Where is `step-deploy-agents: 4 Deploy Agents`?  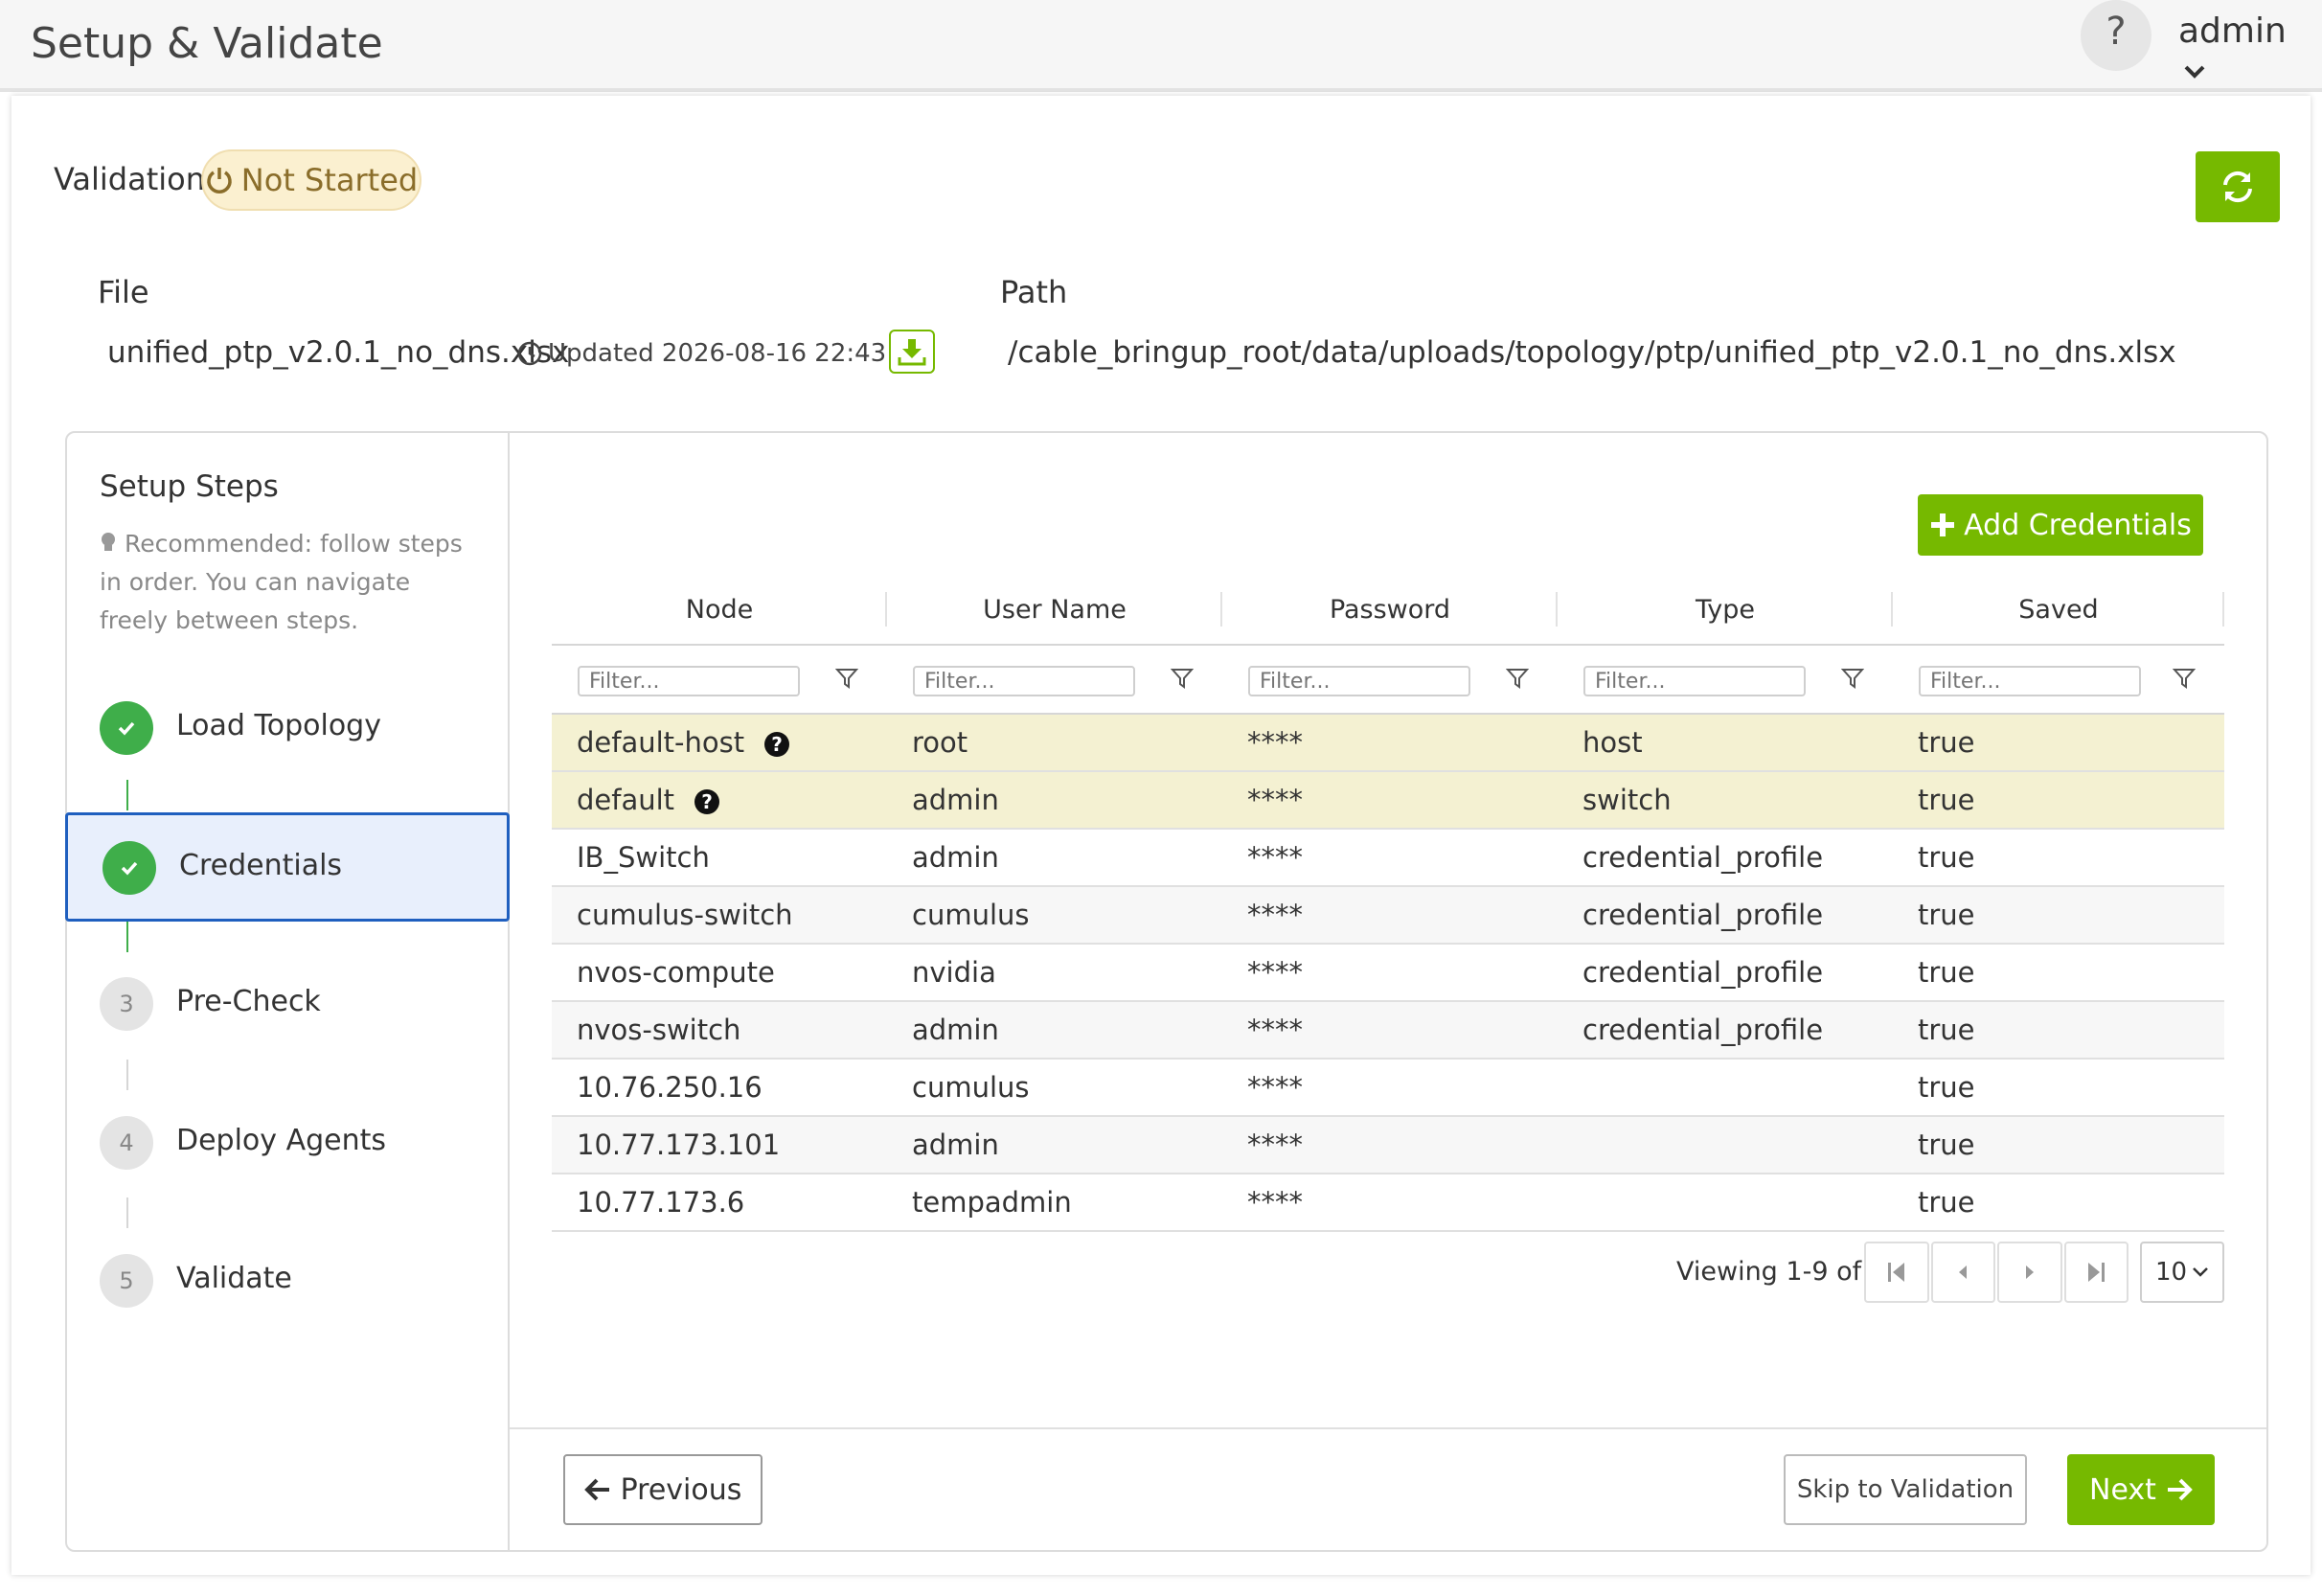
step-deploy-agents: 4 Deploy Agents is located at coordinates (287, 1143).